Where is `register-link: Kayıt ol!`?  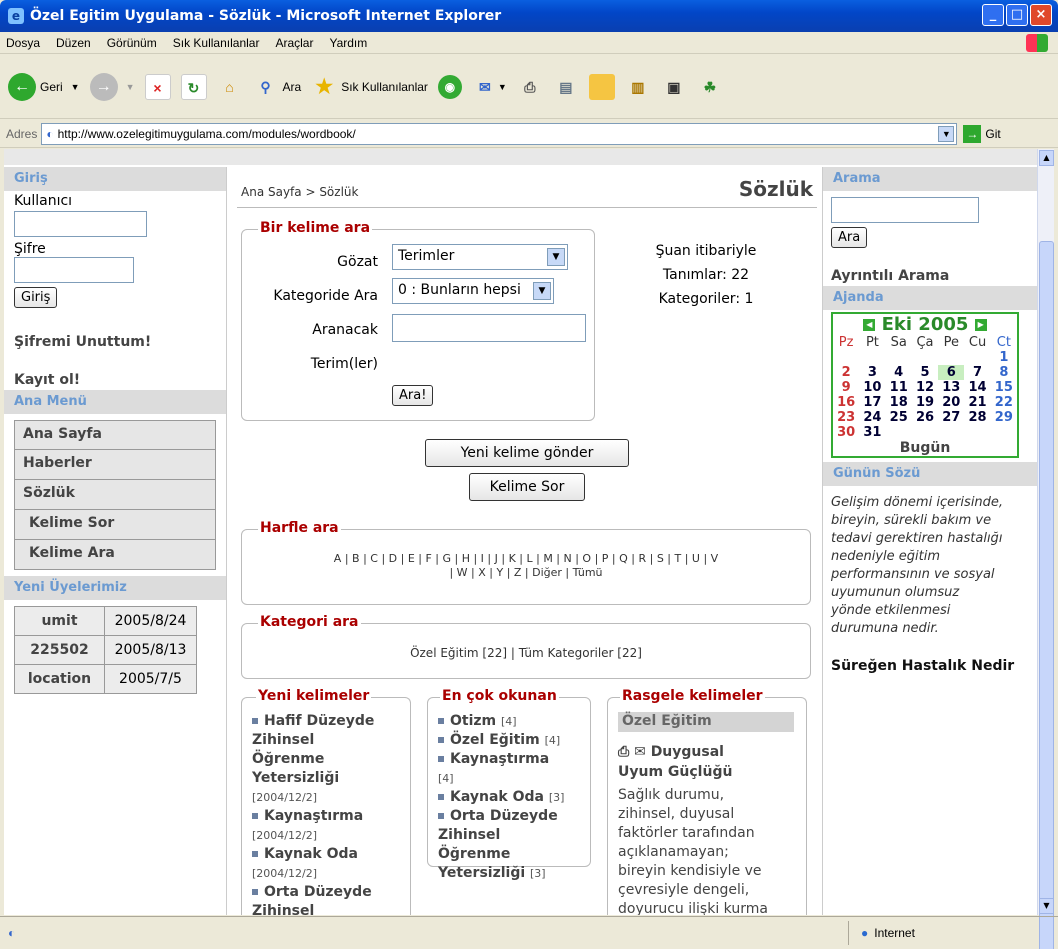
register-link: Kayıt ol! is located at coordinates (115, 370).